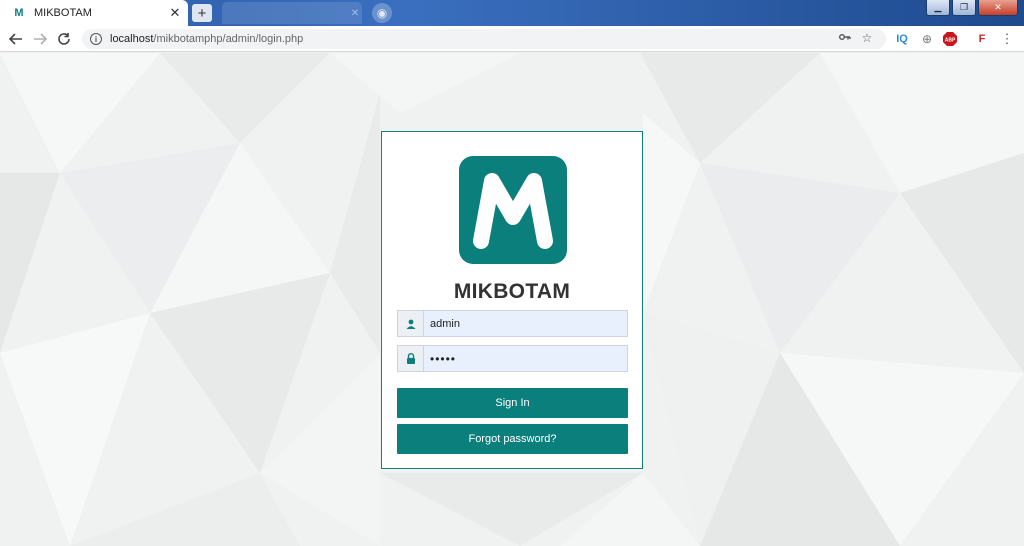 The image size is (1024, 546). What do you see at coordinates (1007, 39) in the screenshot?
I see `menu-icon: ⋮` at bounding box center [1007, 39].